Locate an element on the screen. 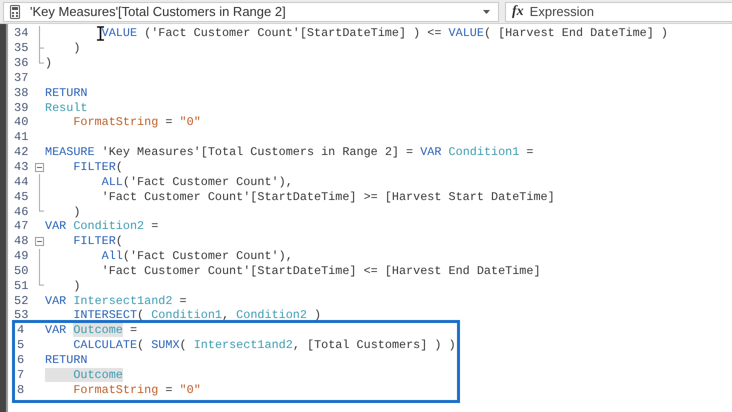 Image resolution: width=732 pixels, height=412 pixels. code-line: INTERSECT( Condition1, Condition2 ) is located at coordinates (197, 315).